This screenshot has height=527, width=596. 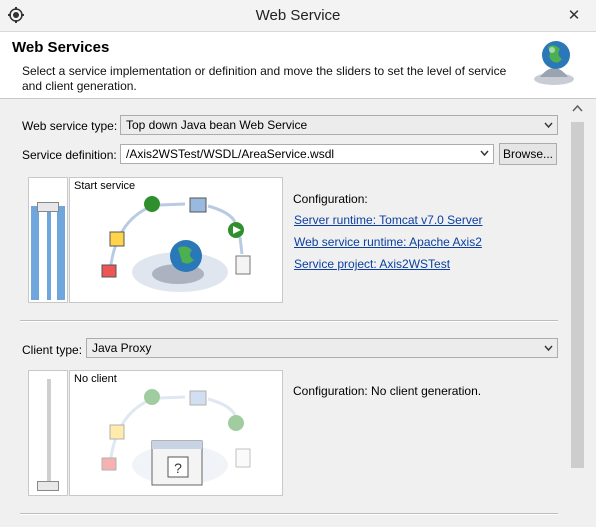 What do you see at coordinates (95, 379) in the screenshot?
I see `client-level-label: No client` at bounding box center [95, 379].